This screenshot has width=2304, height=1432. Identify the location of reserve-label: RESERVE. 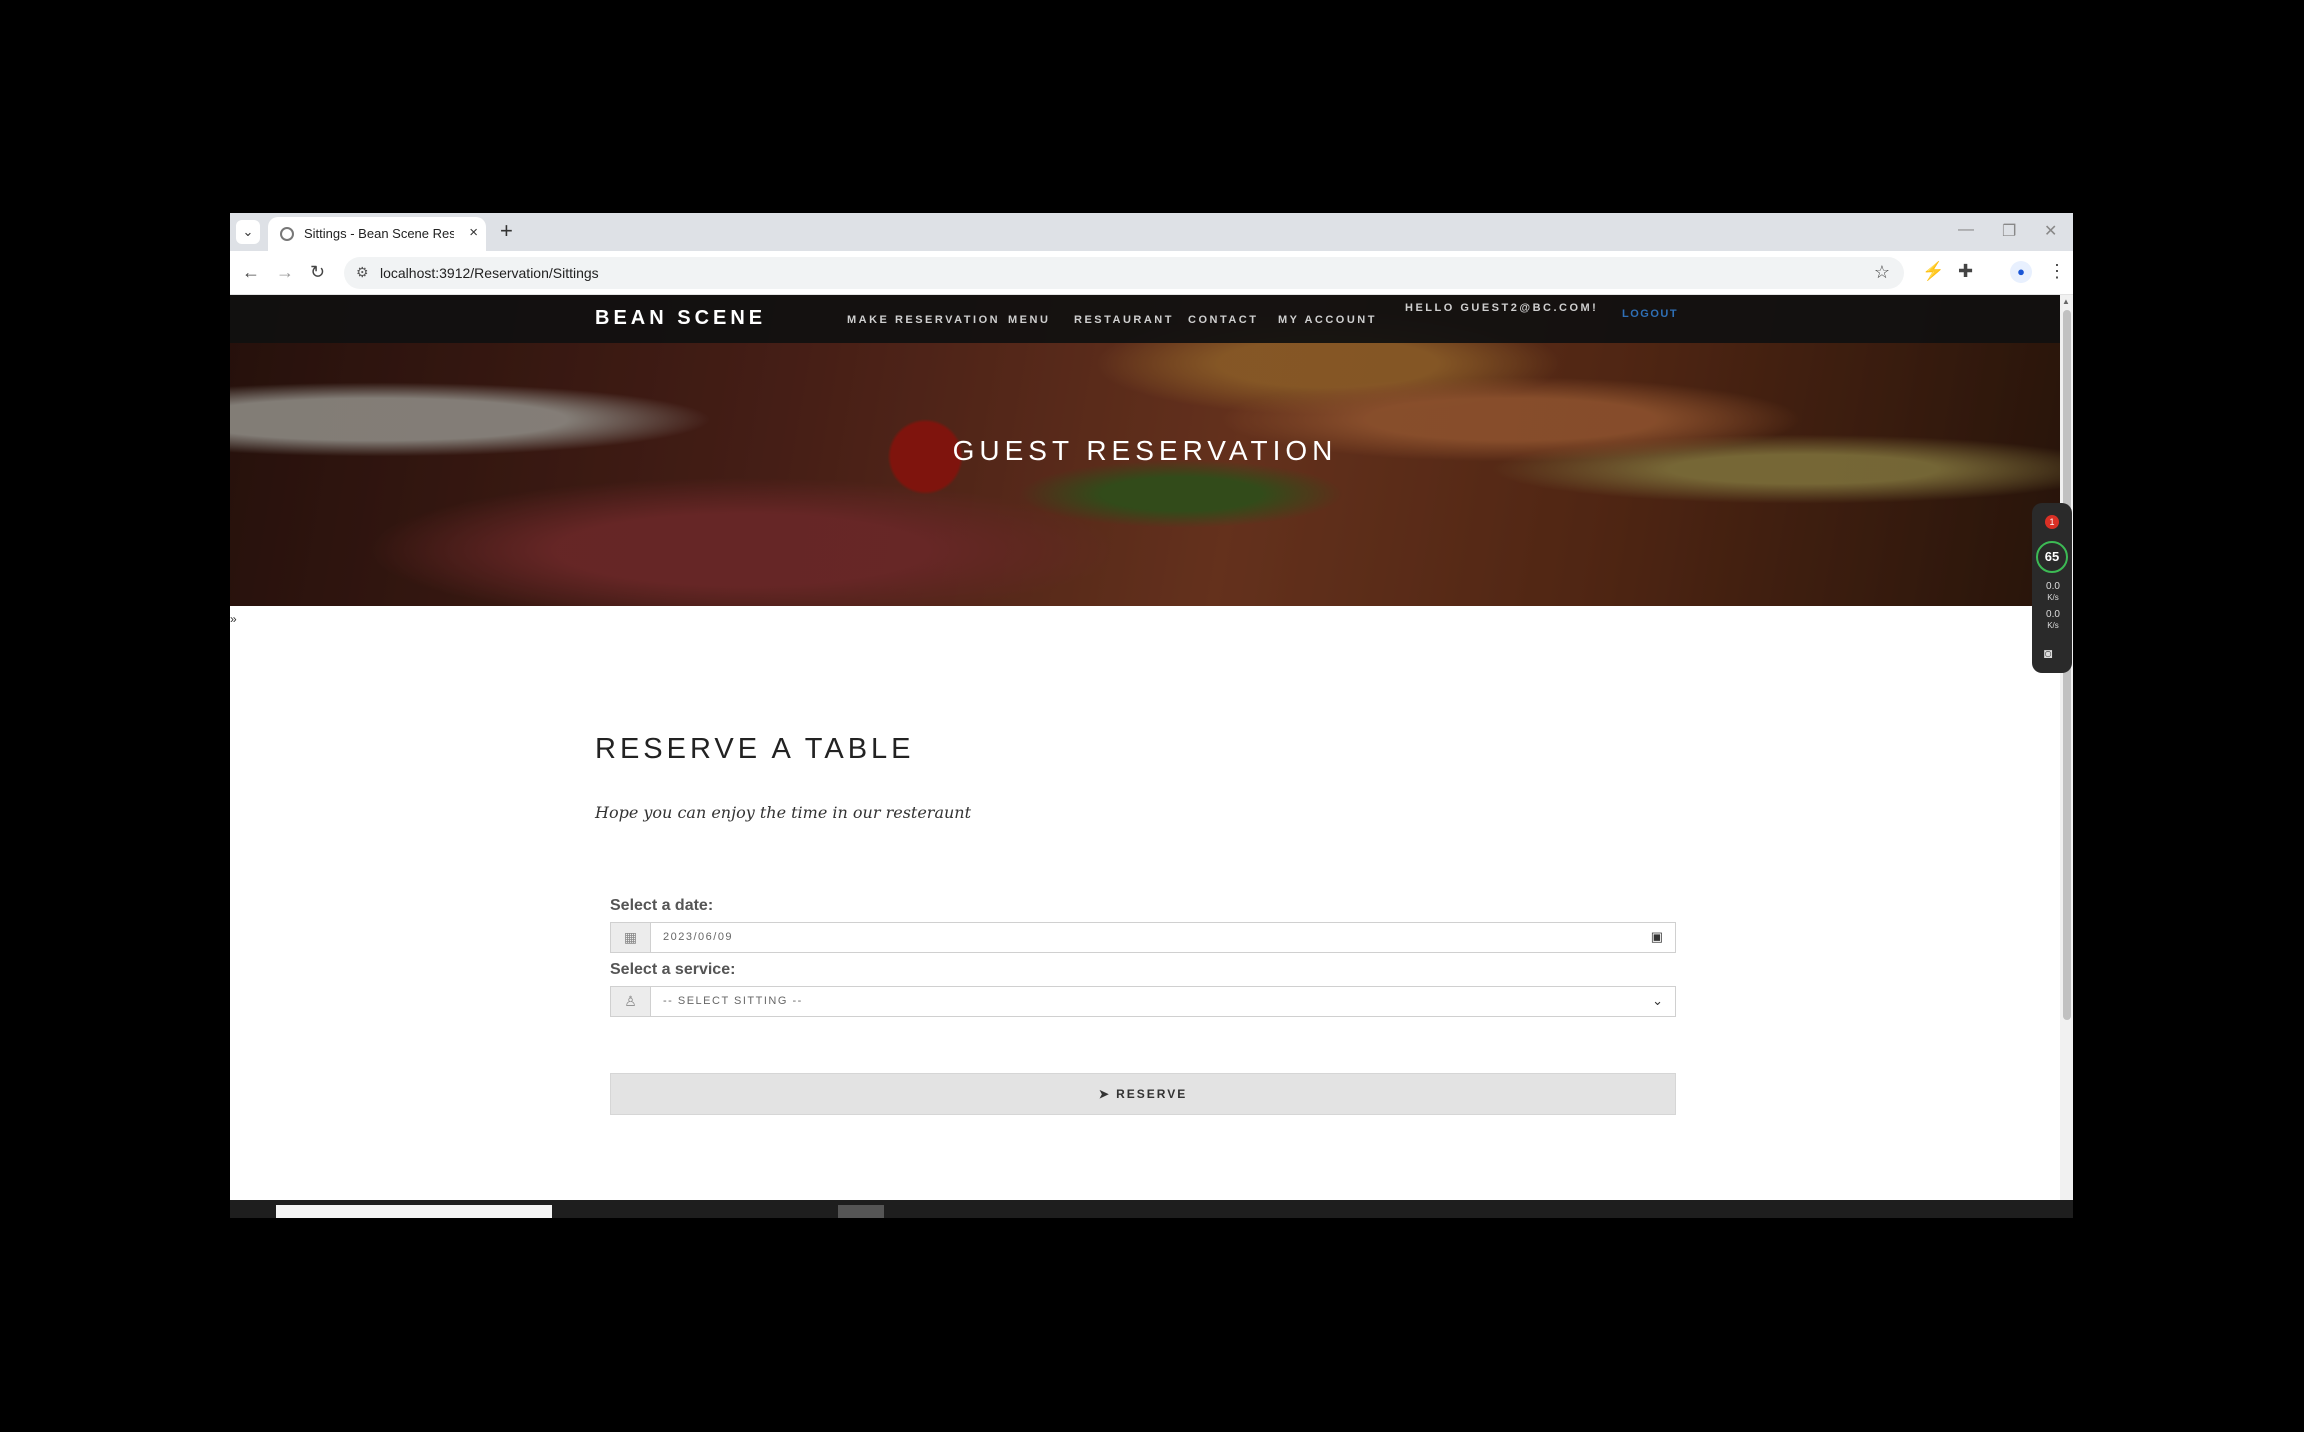
(1152, 1094).